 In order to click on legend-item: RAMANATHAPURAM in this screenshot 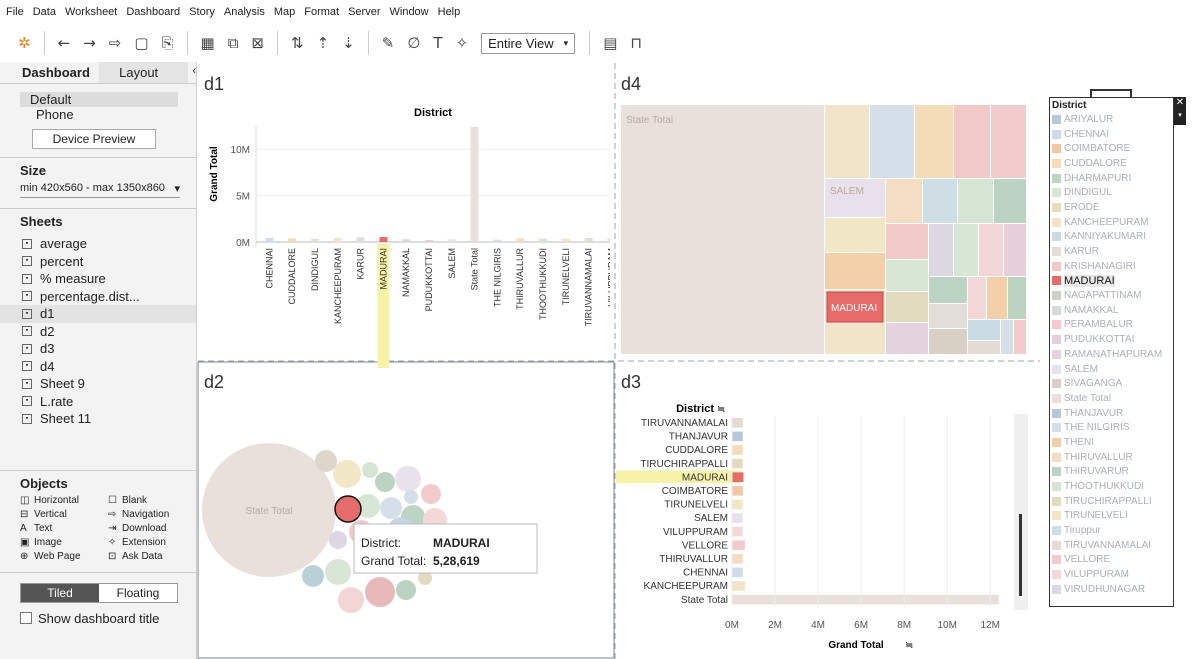, I will do `click(1111, 354)`.